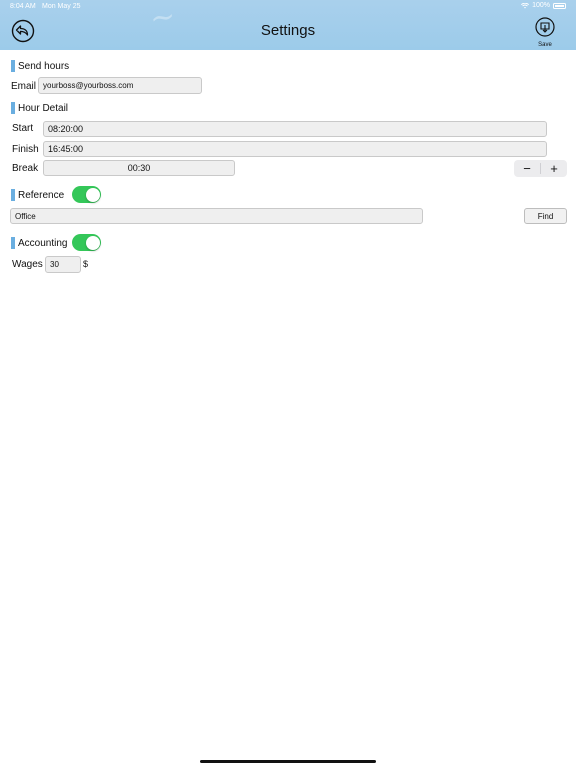  I want to click on wages-field: 30, so click(63, 264).